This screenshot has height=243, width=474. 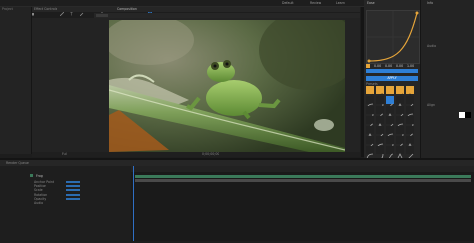 What do you see at coordinates (303, 176) in the screenshot?
I see `layer-track-bar` at bounding box center [303, 176].